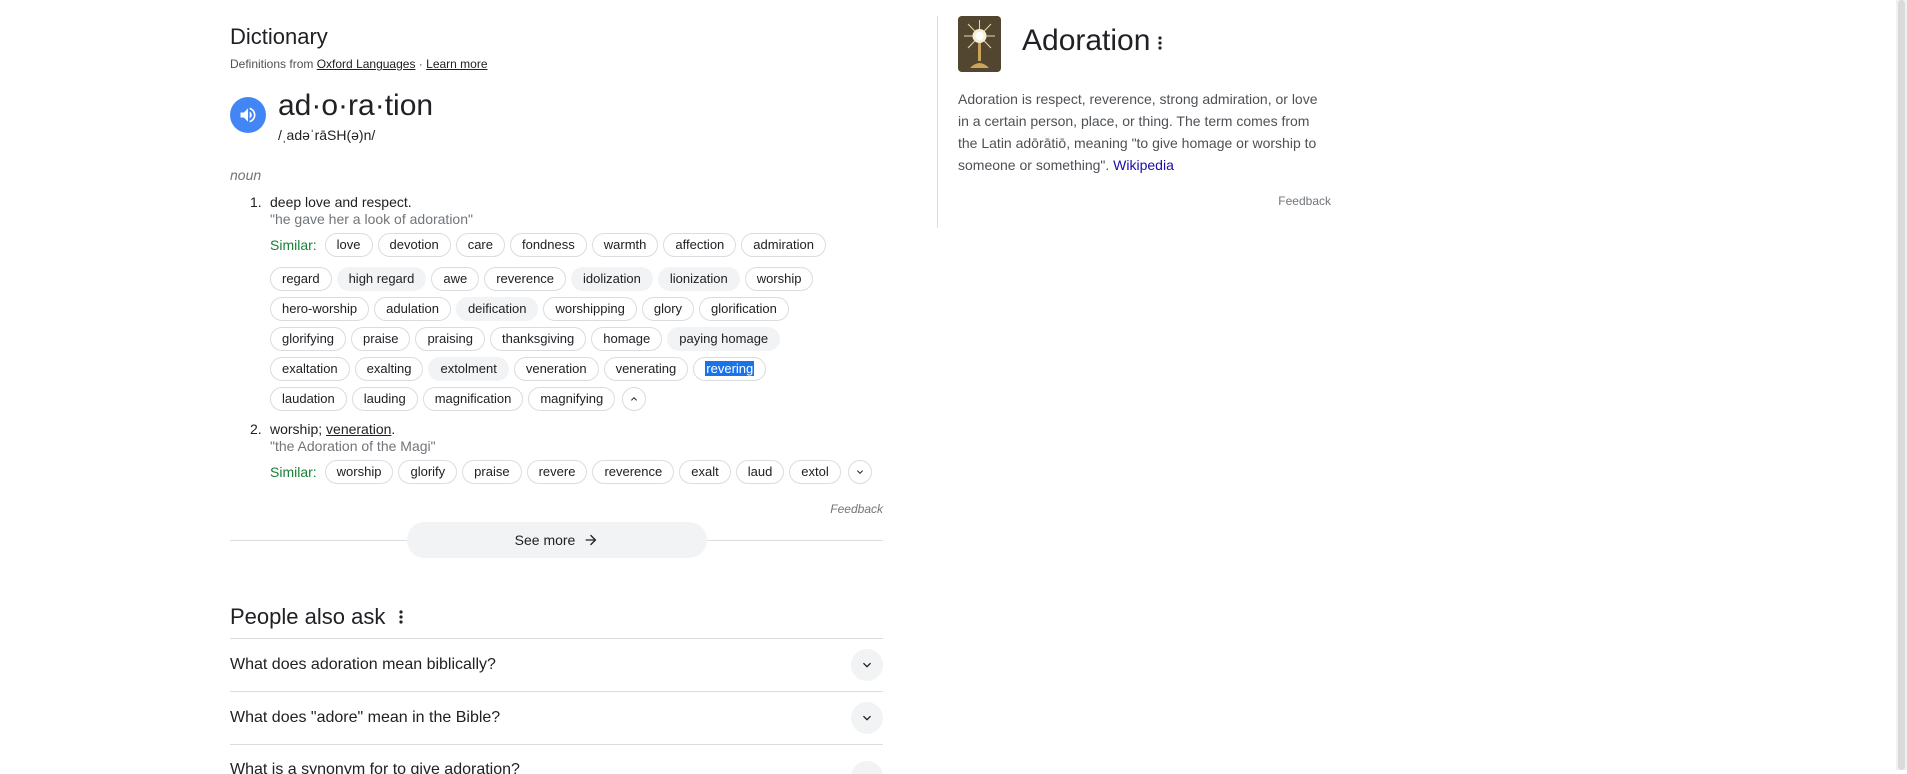 This screenshot has height=774, width=1907. I want to click on synonym-chip: veneration, so click(556, 369).